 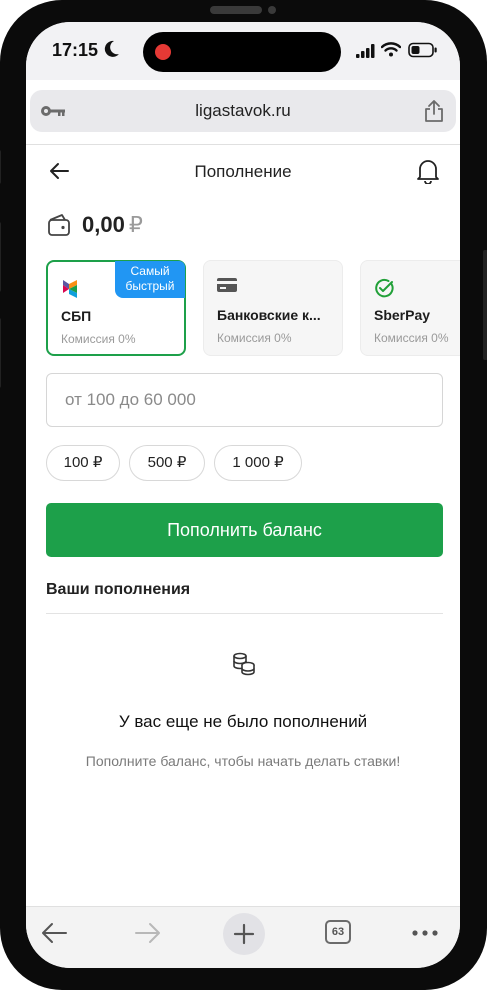 I want to click on browser-forward-icon, so click(x=148, y=933).